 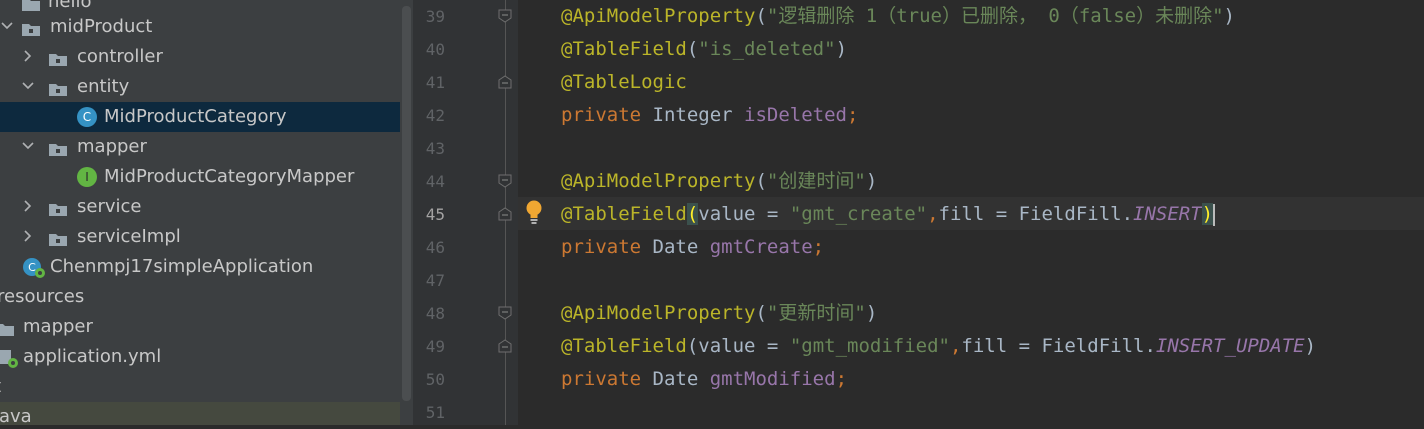 What do you see at coordinates (1207, 214) in the screenshot?
I see `matched-paren-token: )` at bounding box center [1207, 214].